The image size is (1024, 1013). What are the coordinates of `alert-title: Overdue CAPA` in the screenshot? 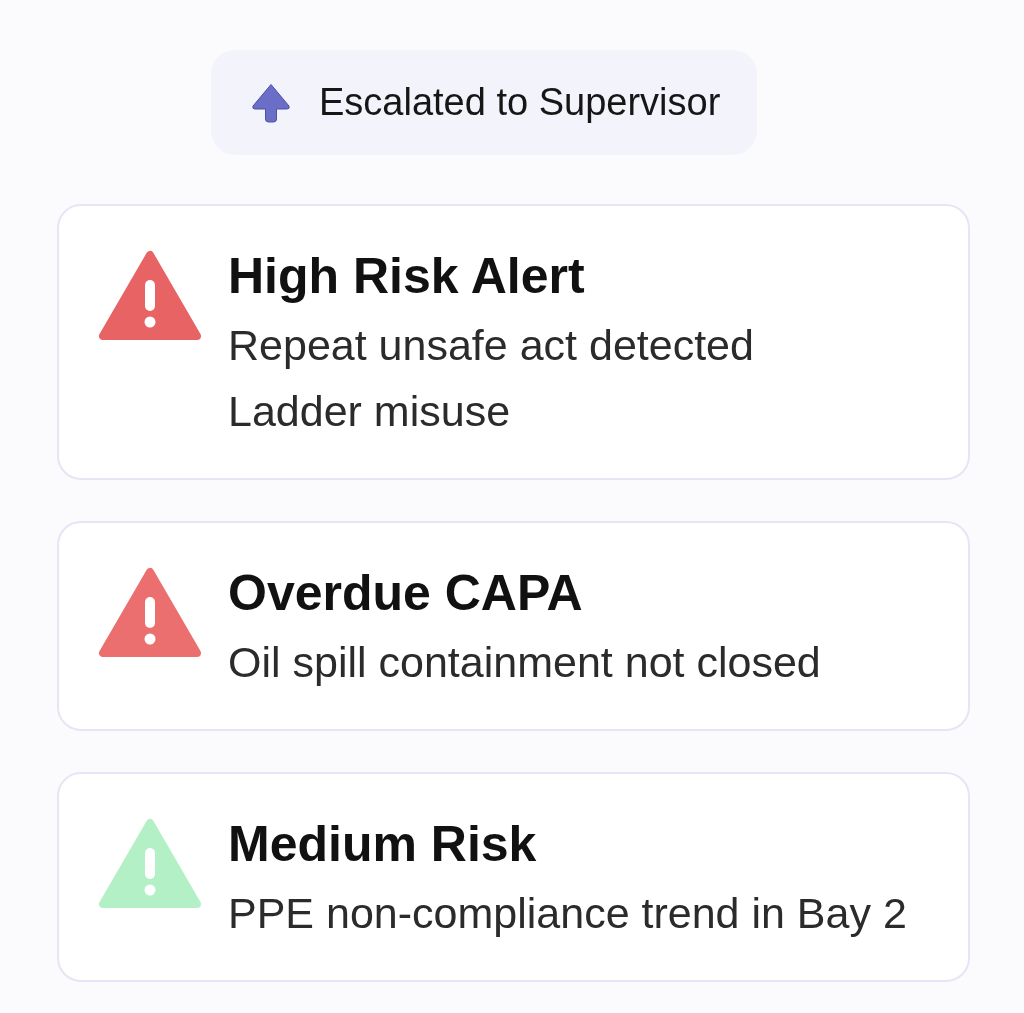 It's located at (406, 593).